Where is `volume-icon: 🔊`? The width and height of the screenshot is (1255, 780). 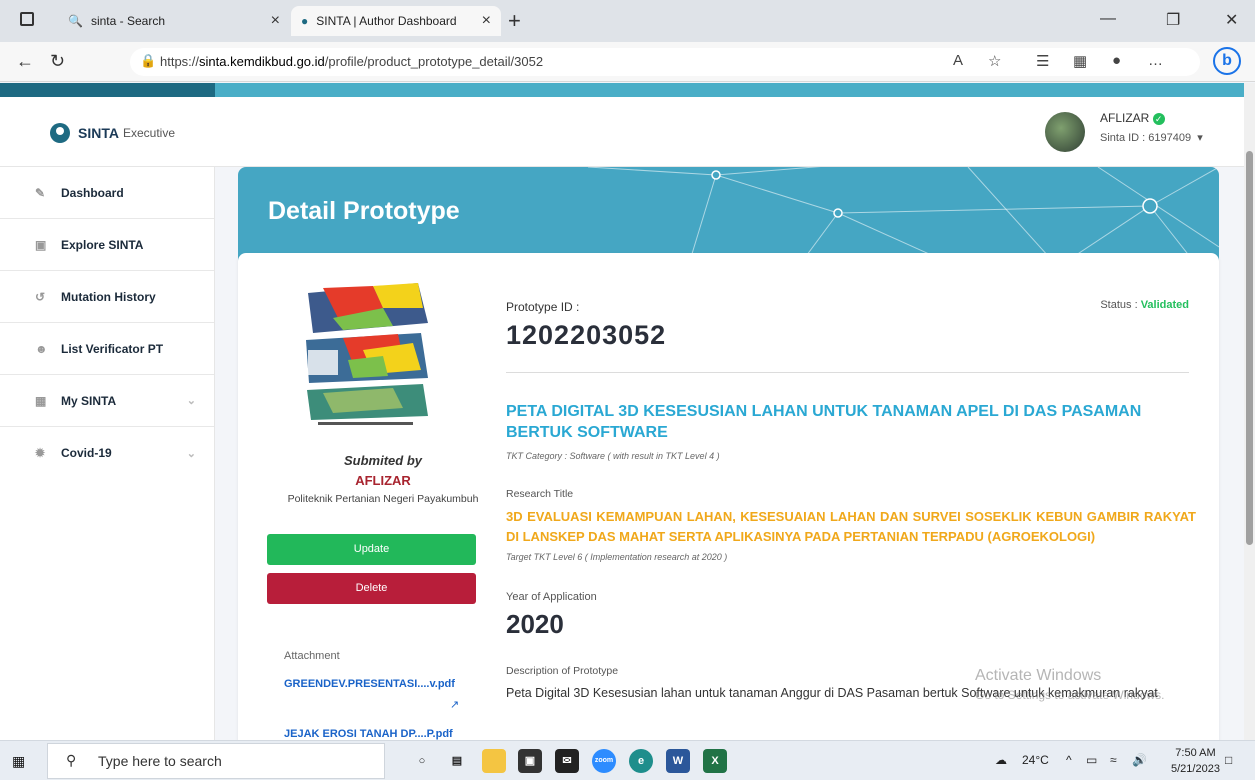 volume-icon: 🔊 is located at coordinates (1139, 760).